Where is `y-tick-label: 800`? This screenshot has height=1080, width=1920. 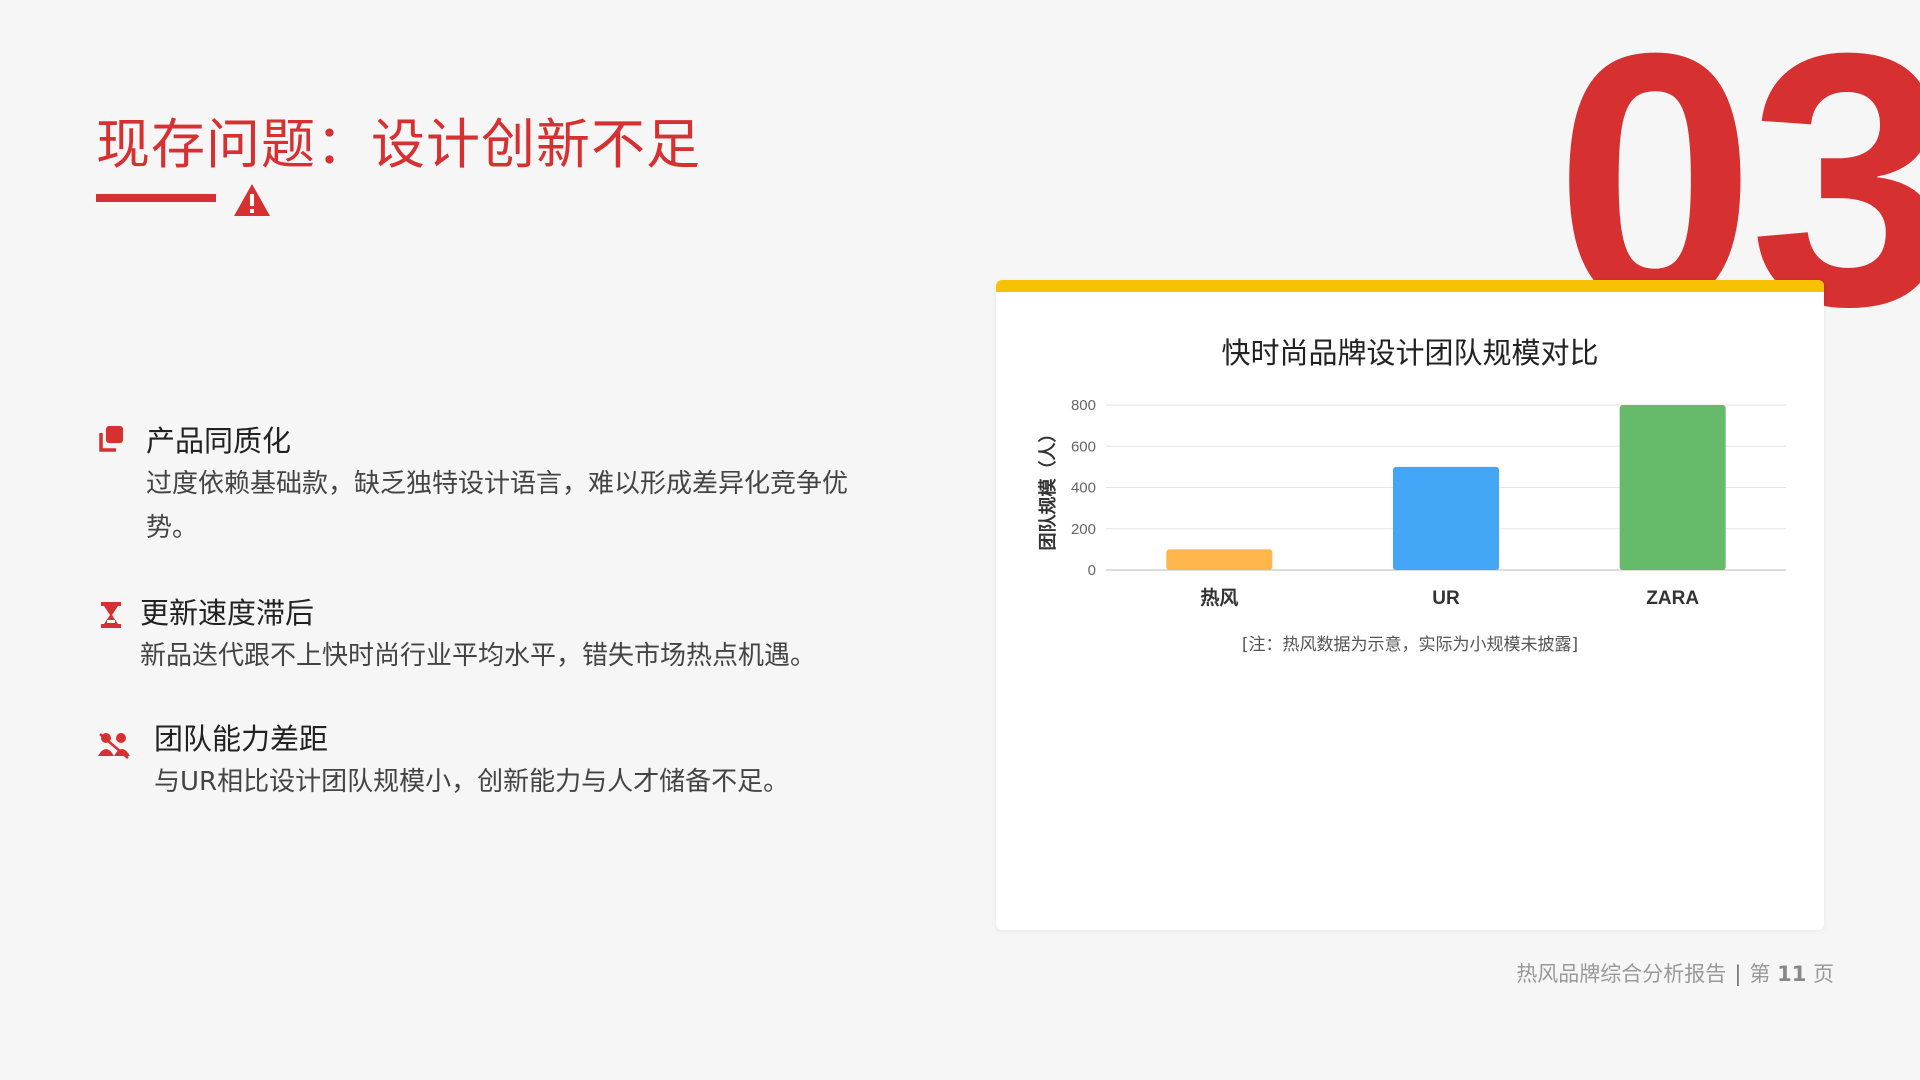 y-tick-label: 800 is located at coordinates (1083, 405).